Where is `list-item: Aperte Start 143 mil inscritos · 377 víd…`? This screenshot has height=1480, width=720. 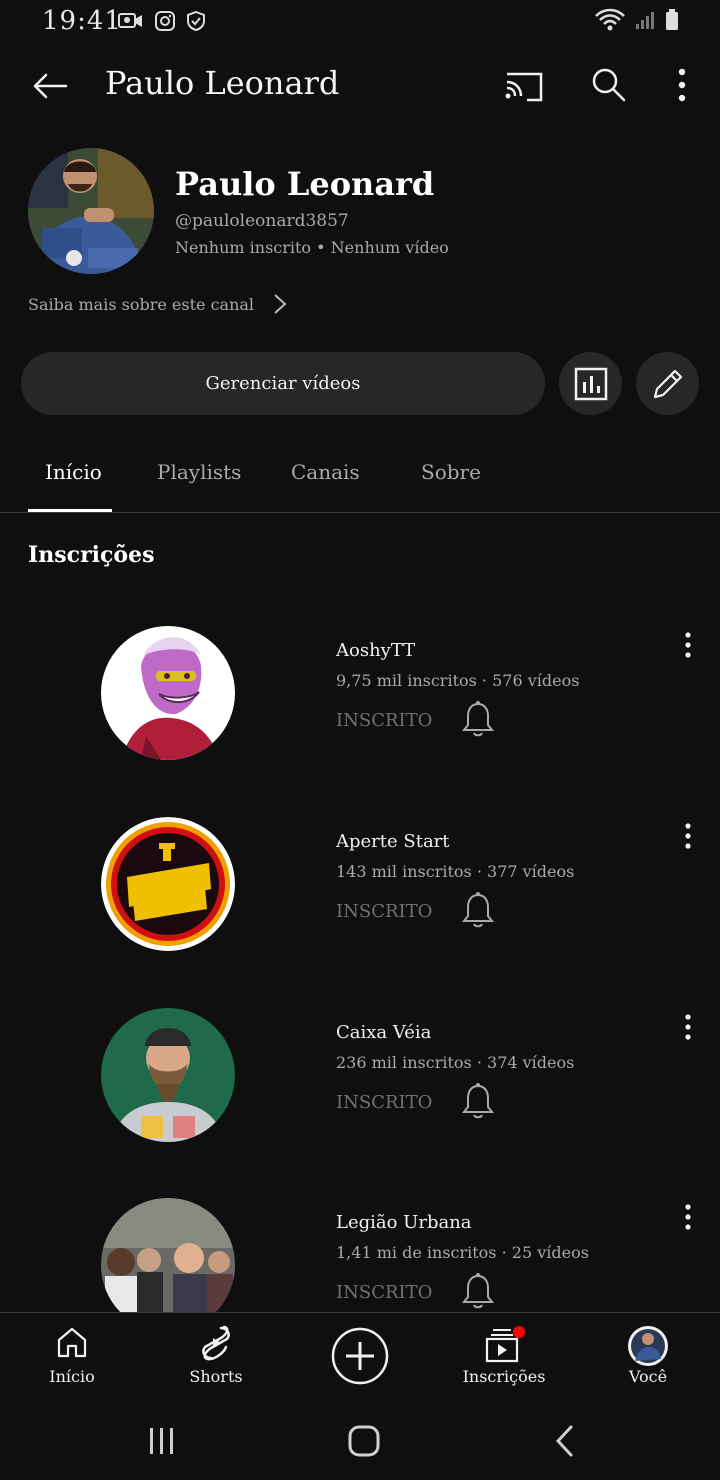
list-item: Aperte Start 143 mil inscritos · 377 víd… is located at coordinates (360, 907).